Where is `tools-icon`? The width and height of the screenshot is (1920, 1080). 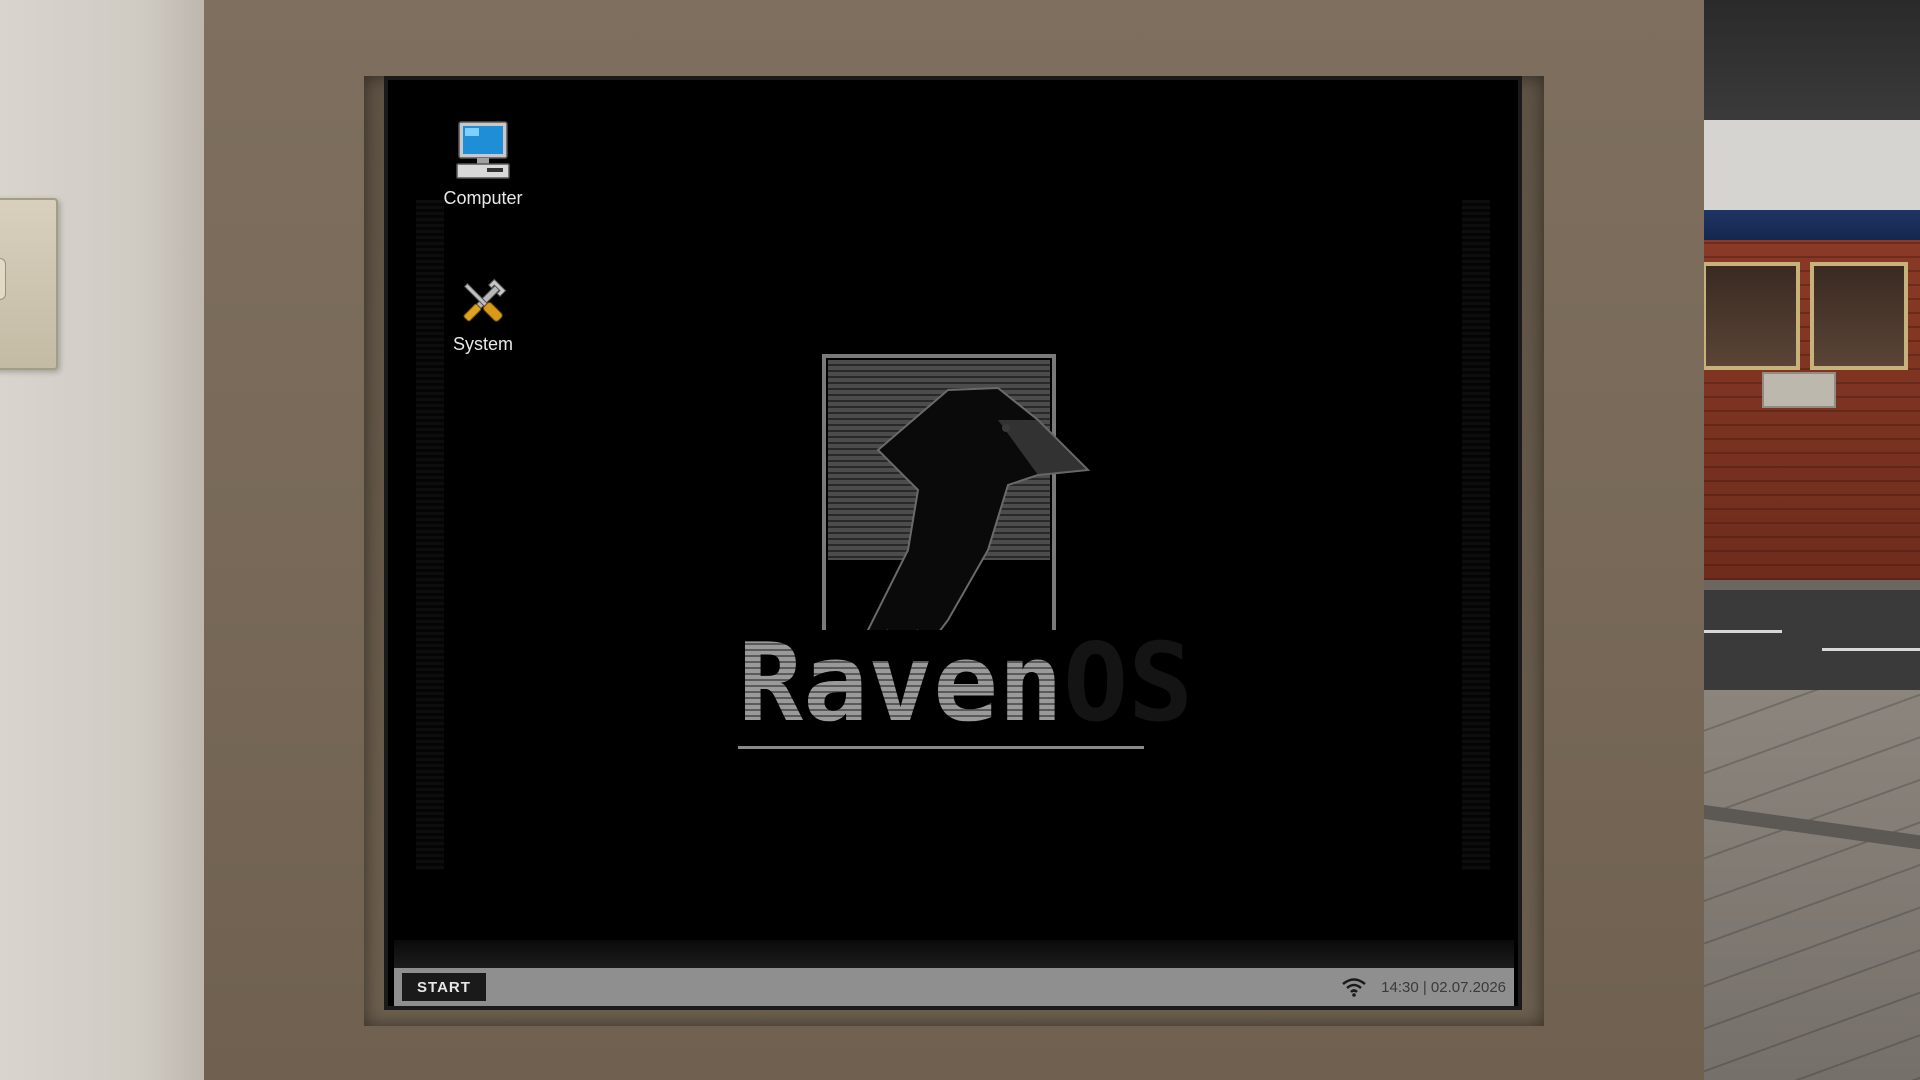 tools-icon is located at coordinates (485, 300).